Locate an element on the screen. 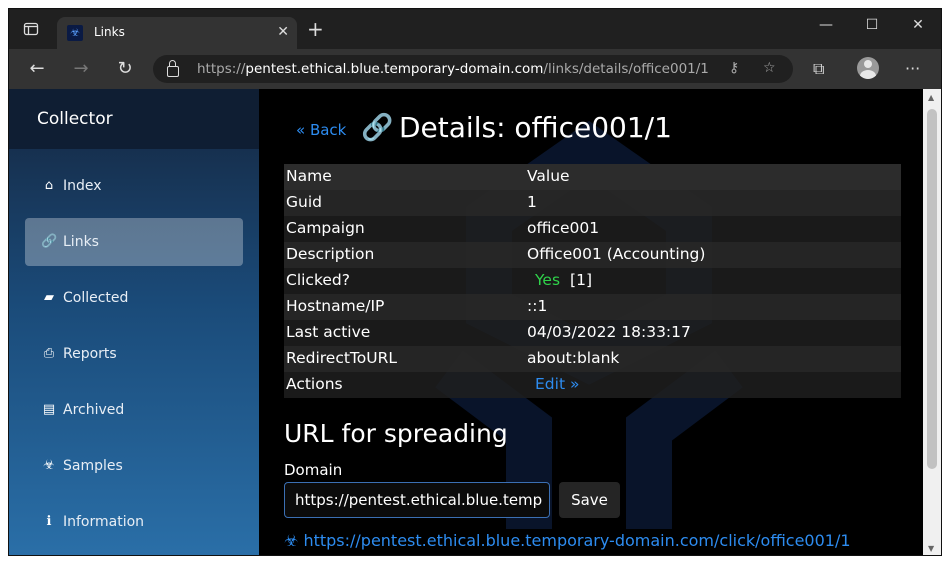 This screenshot has width=946, height=562. new-tab-icon: + is located at coordinates (315, 29).